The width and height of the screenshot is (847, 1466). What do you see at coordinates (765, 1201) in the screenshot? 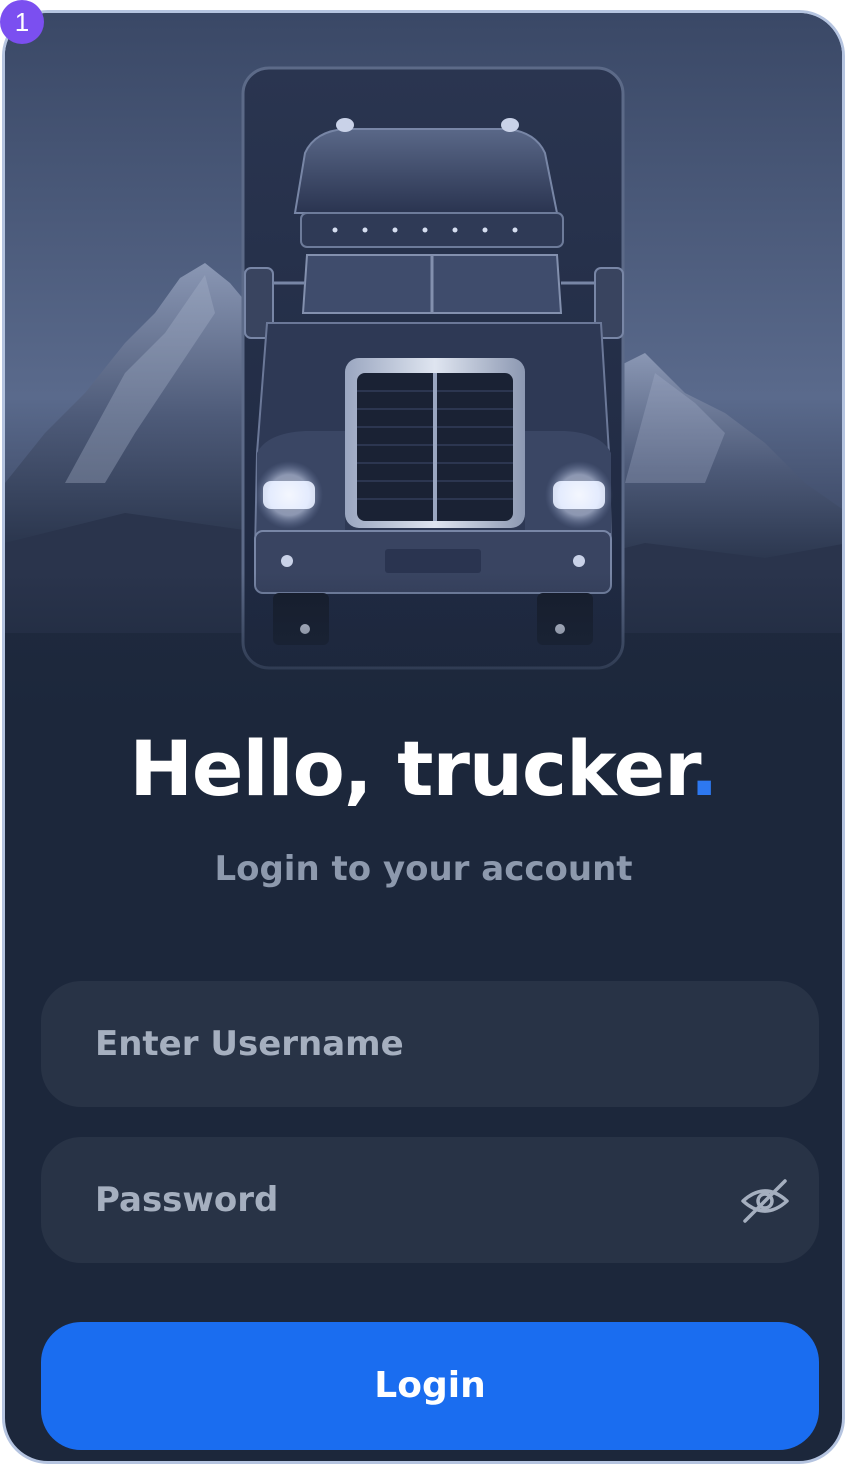
I see `eye-off-icon` at bounding box center [765, 1201].